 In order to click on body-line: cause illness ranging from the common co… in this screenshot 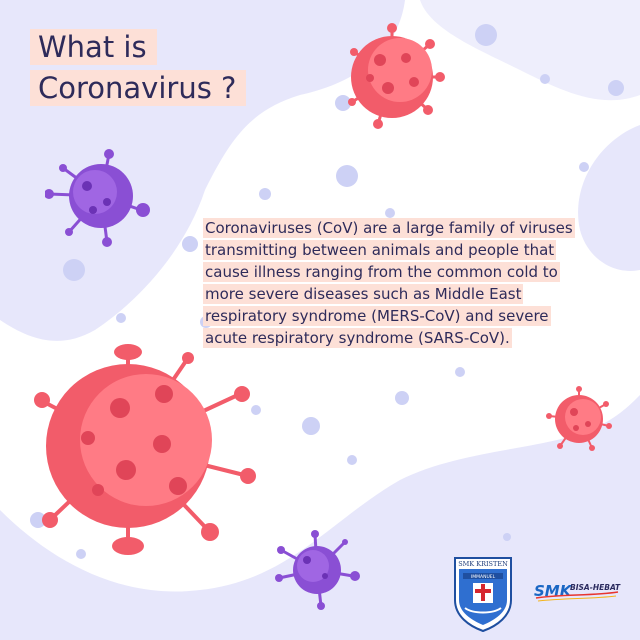, I will do `click(381, 272)`.